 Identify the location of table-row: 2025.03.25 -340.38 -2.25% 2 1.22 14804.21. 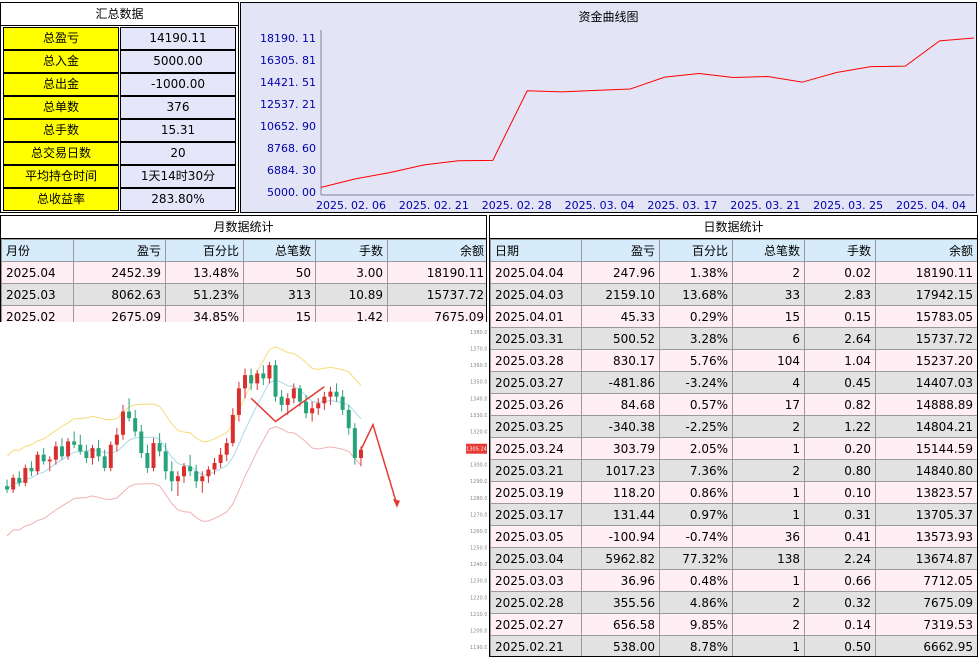
(733, 426).